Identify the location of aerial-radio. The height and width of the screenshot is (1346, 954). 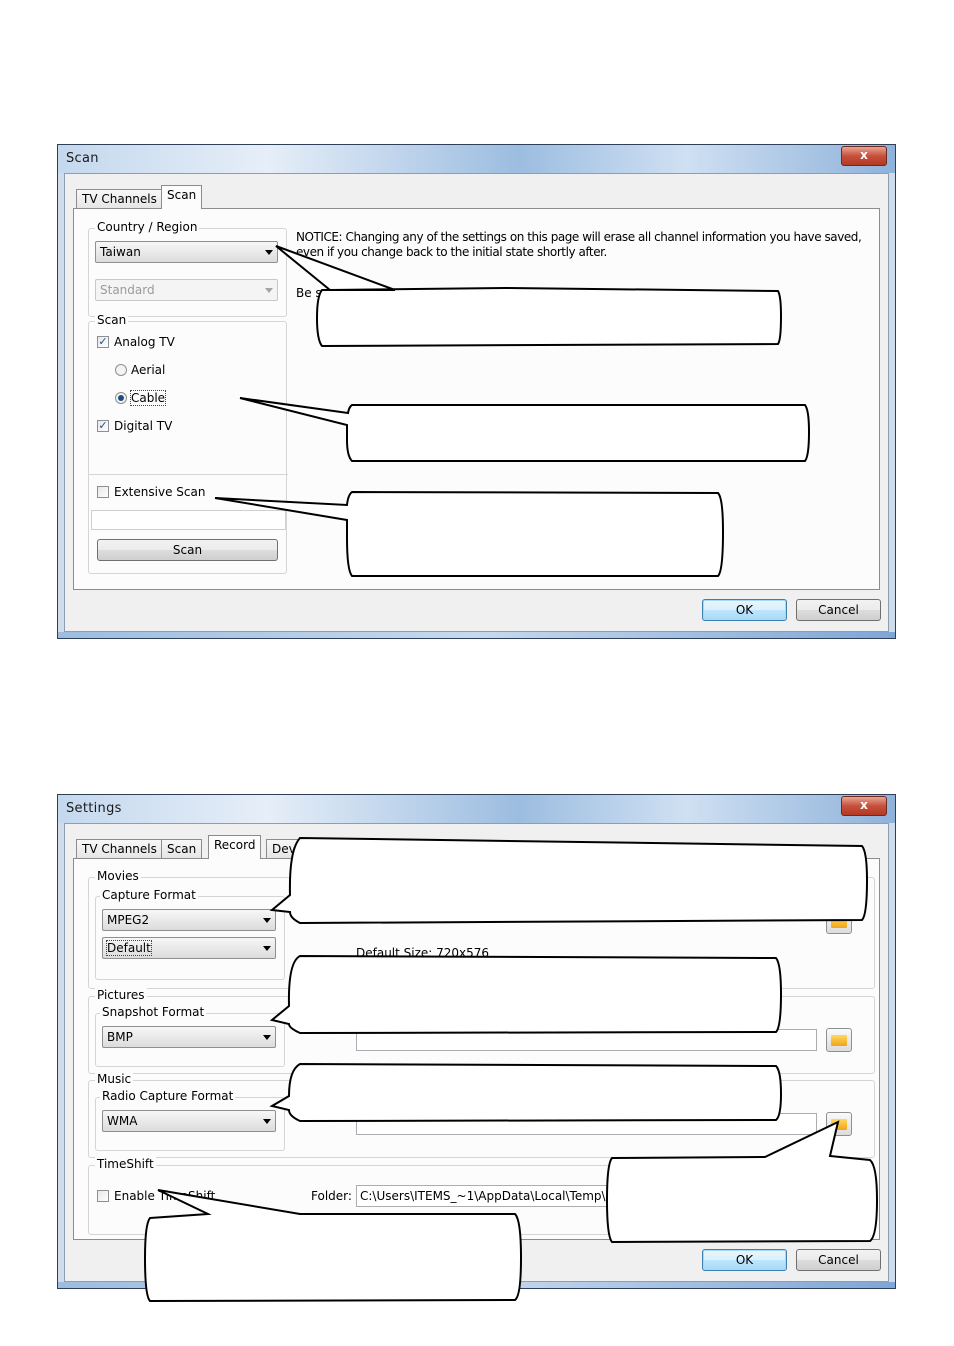
(121, 370).